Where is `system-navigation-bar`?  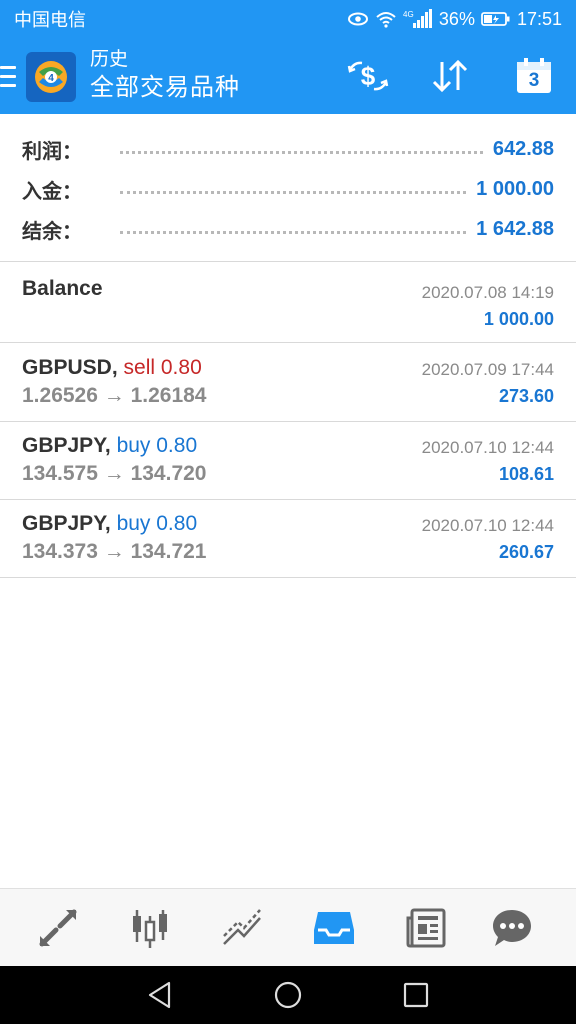 system-navigation-bar is located at coordinates (288, 995).